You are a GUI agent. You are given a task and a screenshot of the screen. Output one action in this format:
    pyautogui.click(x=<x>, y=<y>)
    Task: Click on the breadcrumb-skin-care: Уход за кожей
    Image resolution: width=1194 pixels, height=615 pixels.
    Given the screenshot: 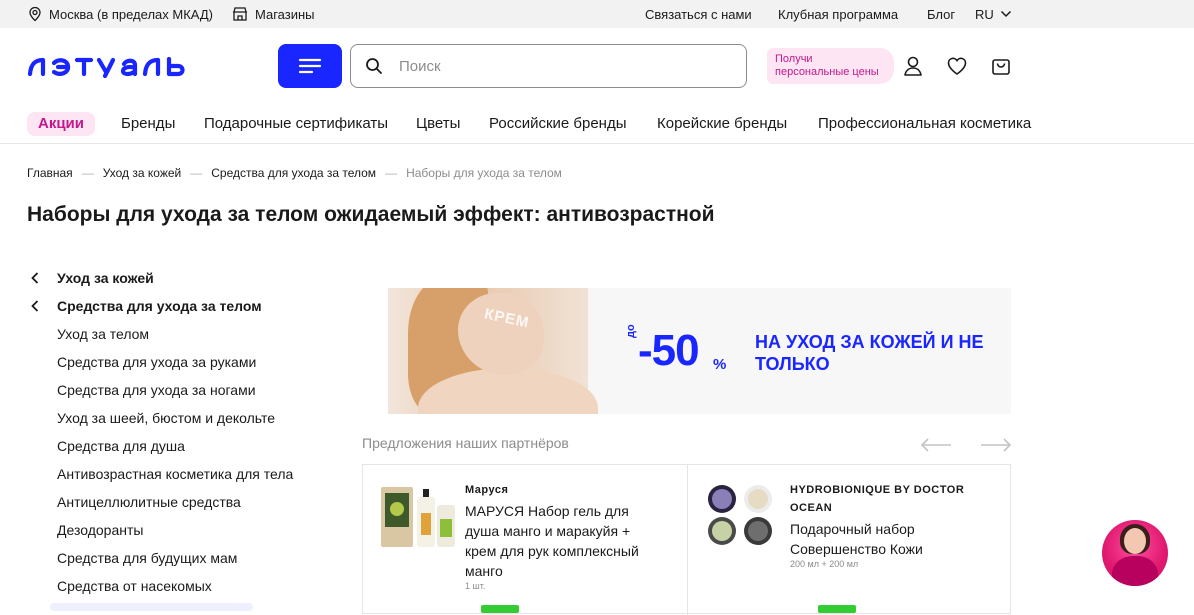 What is the action you would take?
    pyautogui.click(x=142, y=173)
    